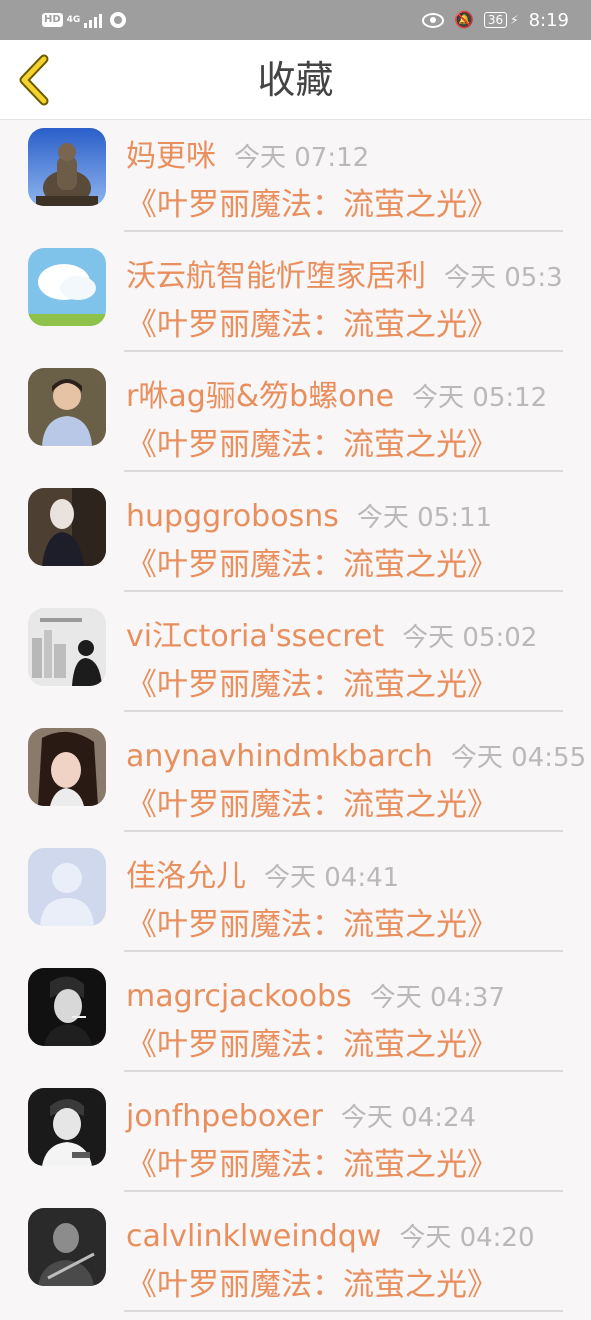  What do you see at coordinates (118, 20) in the screenshot?
I see `vpn-globe-icon` at bounding box center [118, 20].